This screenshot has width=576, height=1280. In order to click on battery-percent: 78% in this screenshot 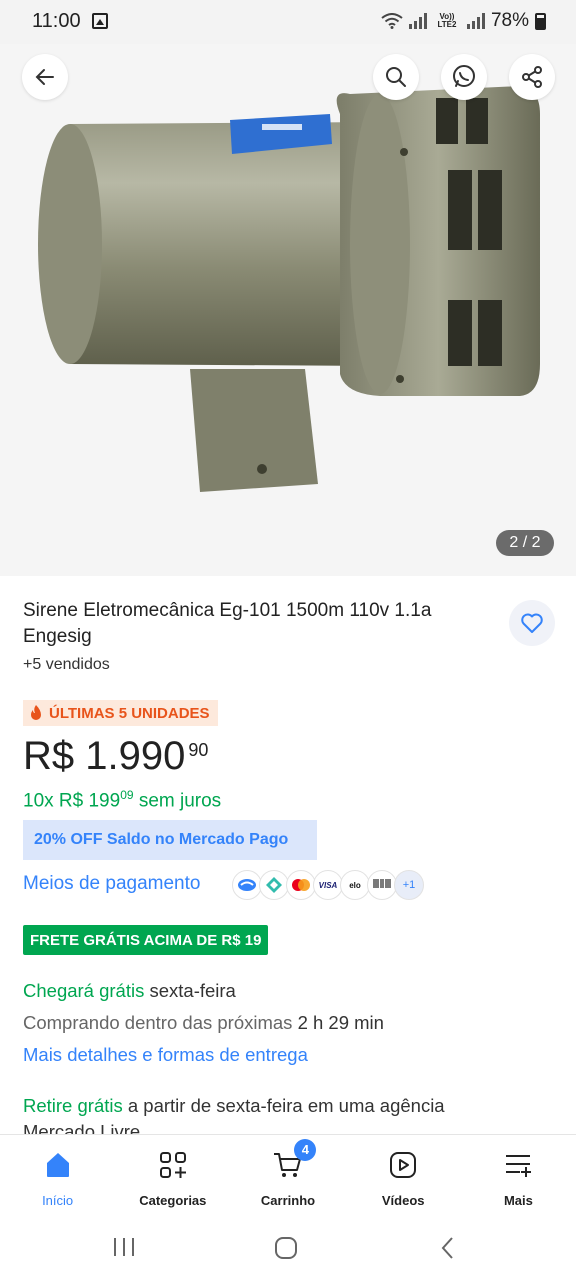, I will do `click(509, 20)`.